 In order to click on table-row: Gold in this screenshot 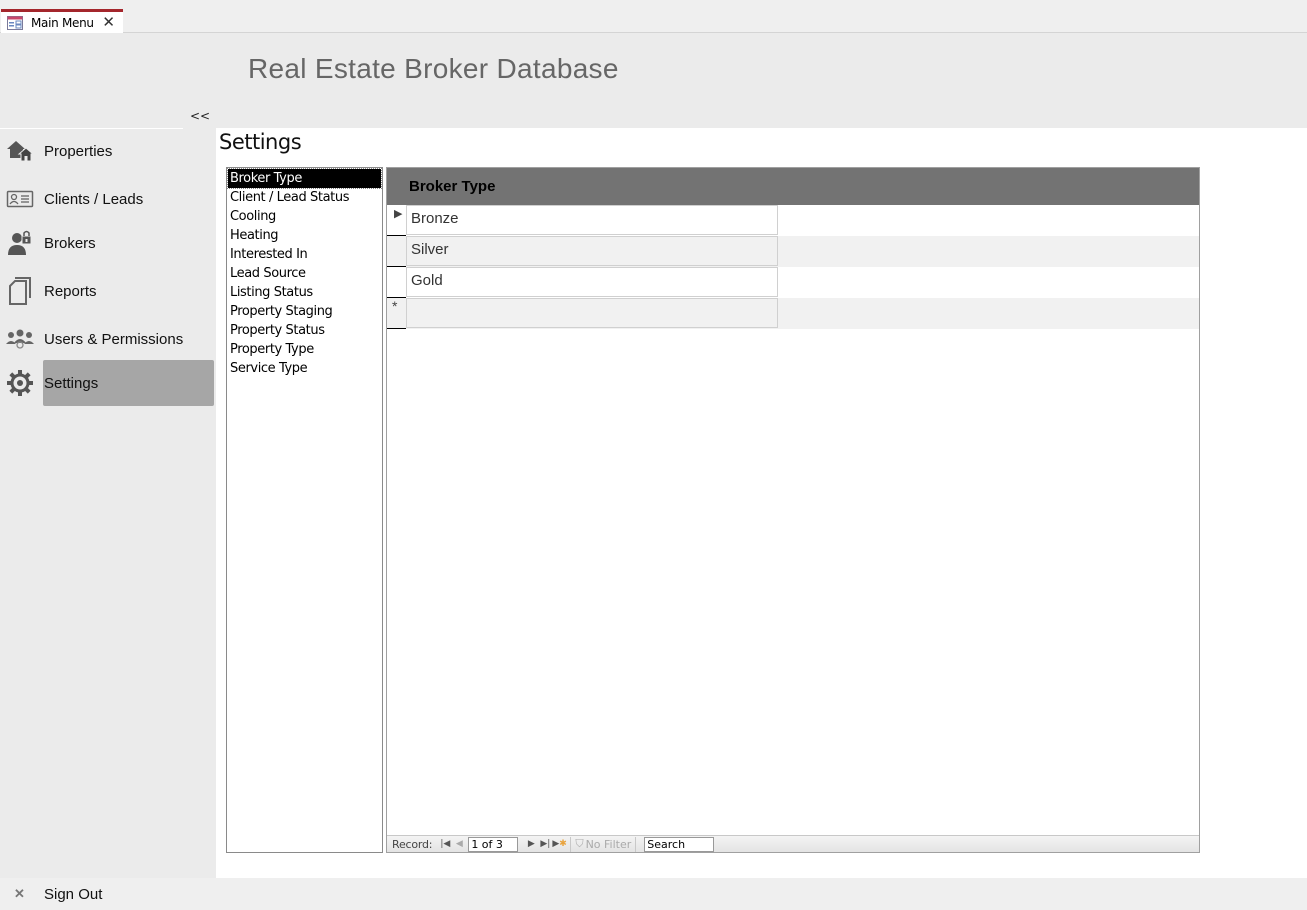, I will do `click(793, 282)`.